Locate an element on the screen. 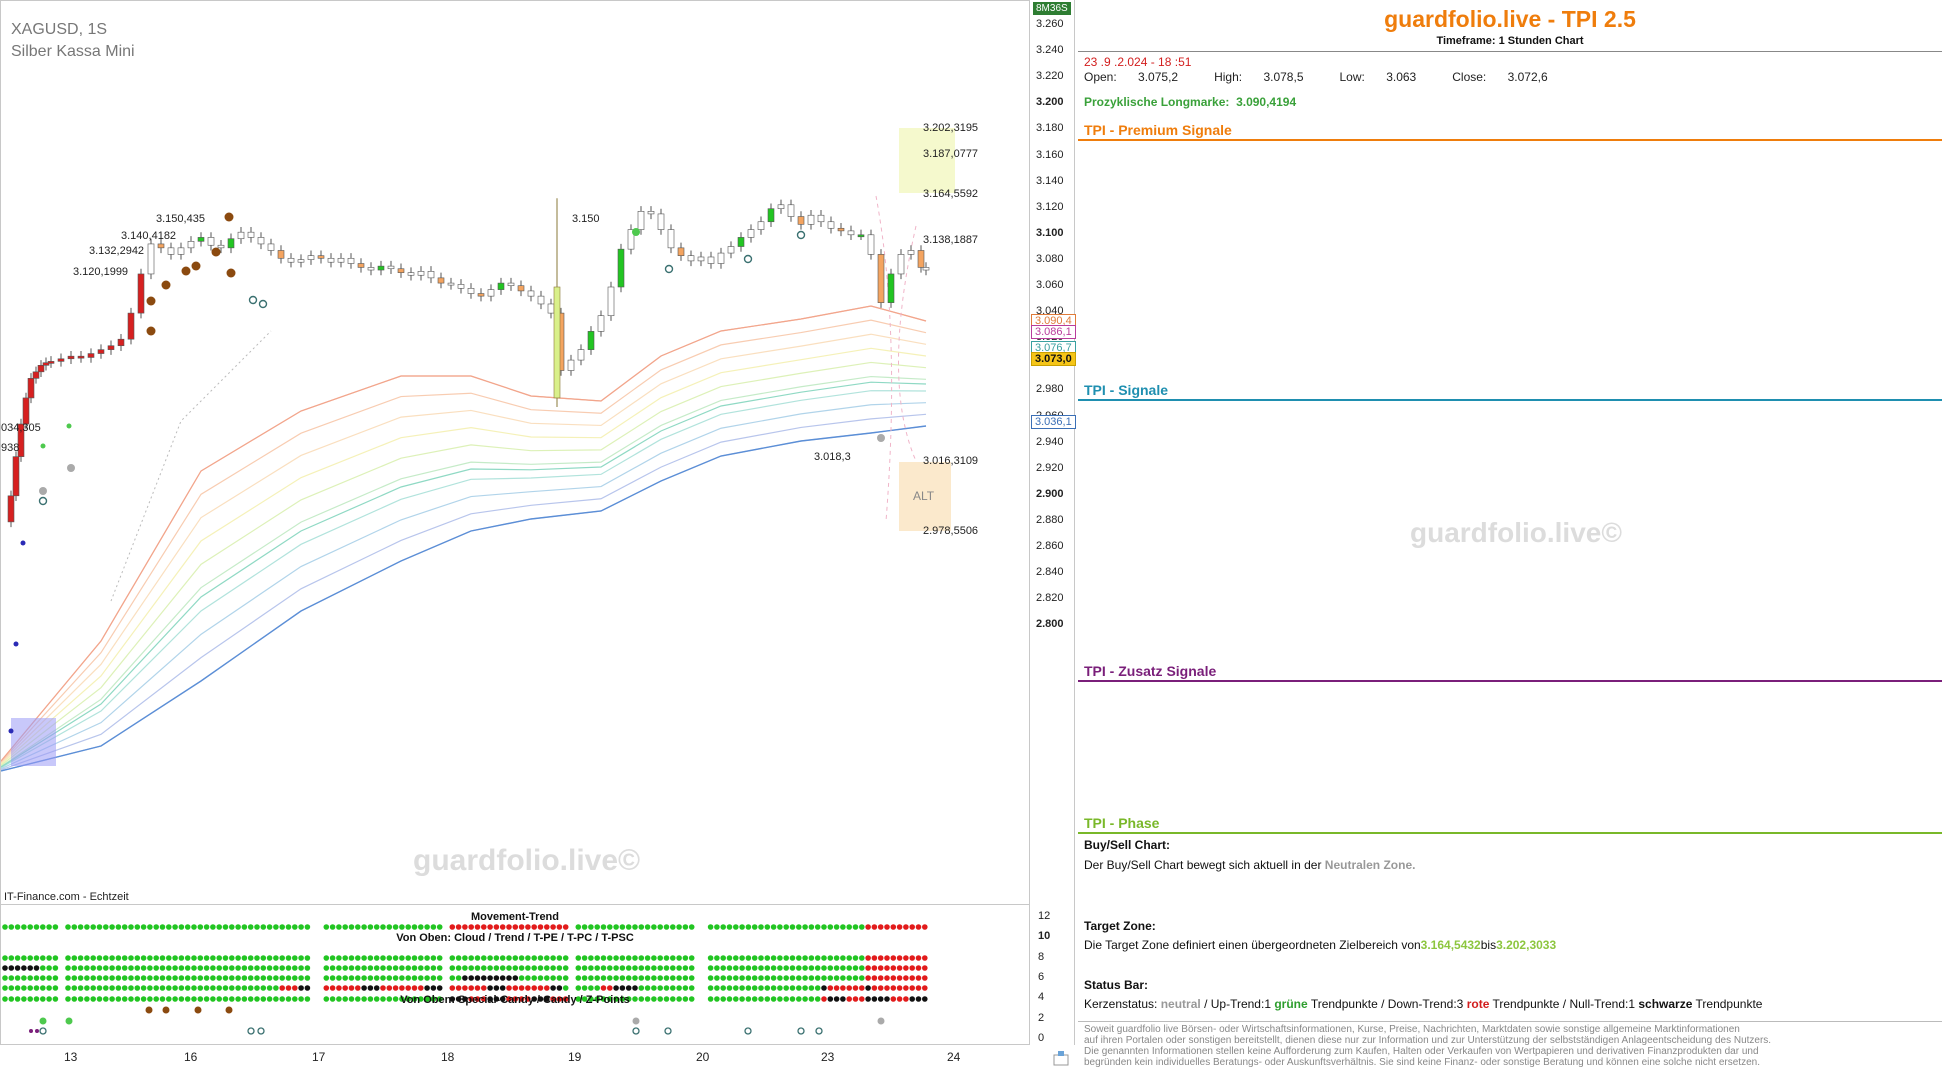 The height and width of the screenshot is (1069, 1942). price-label: 3.073,0 is located at coordinates (1053, 359).